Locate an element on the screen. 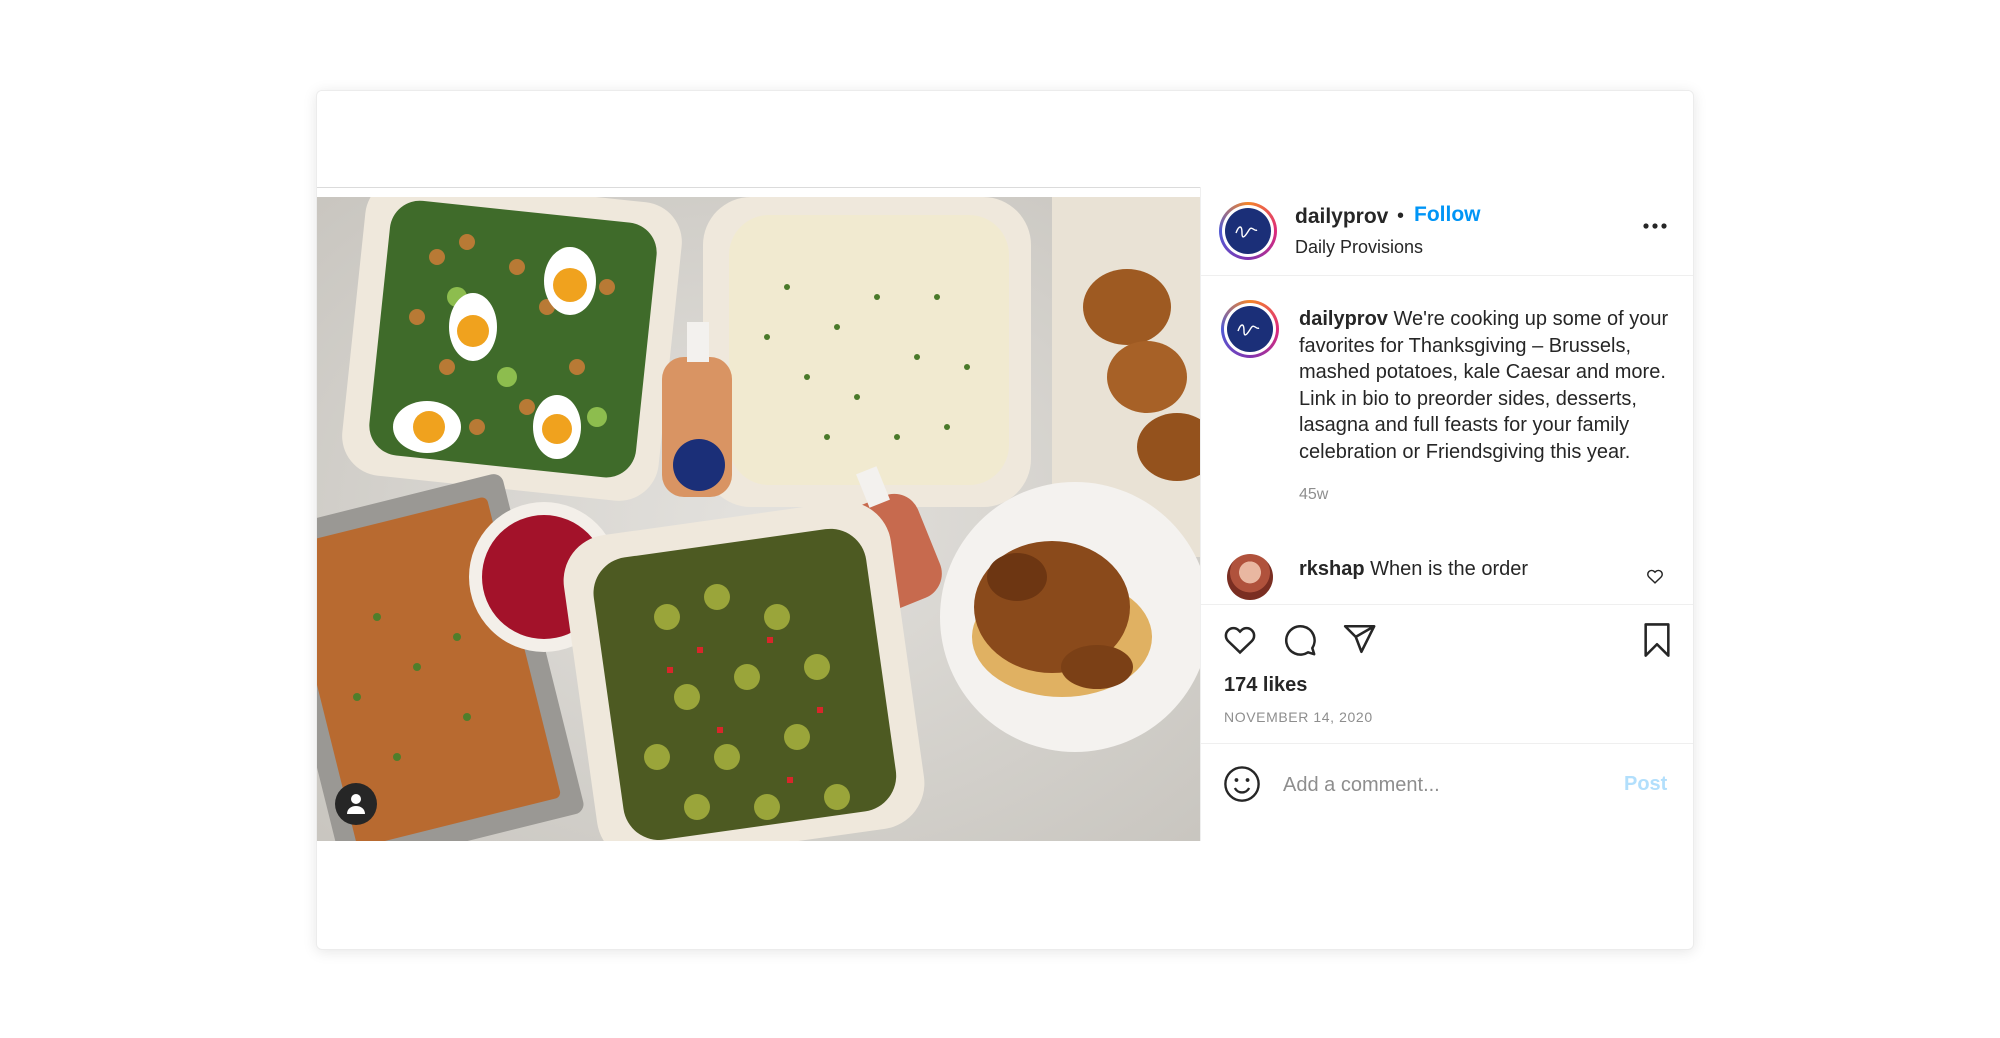 This screenshot has width=2000, height=1038. person-icon is located at coordinates (356, 804).